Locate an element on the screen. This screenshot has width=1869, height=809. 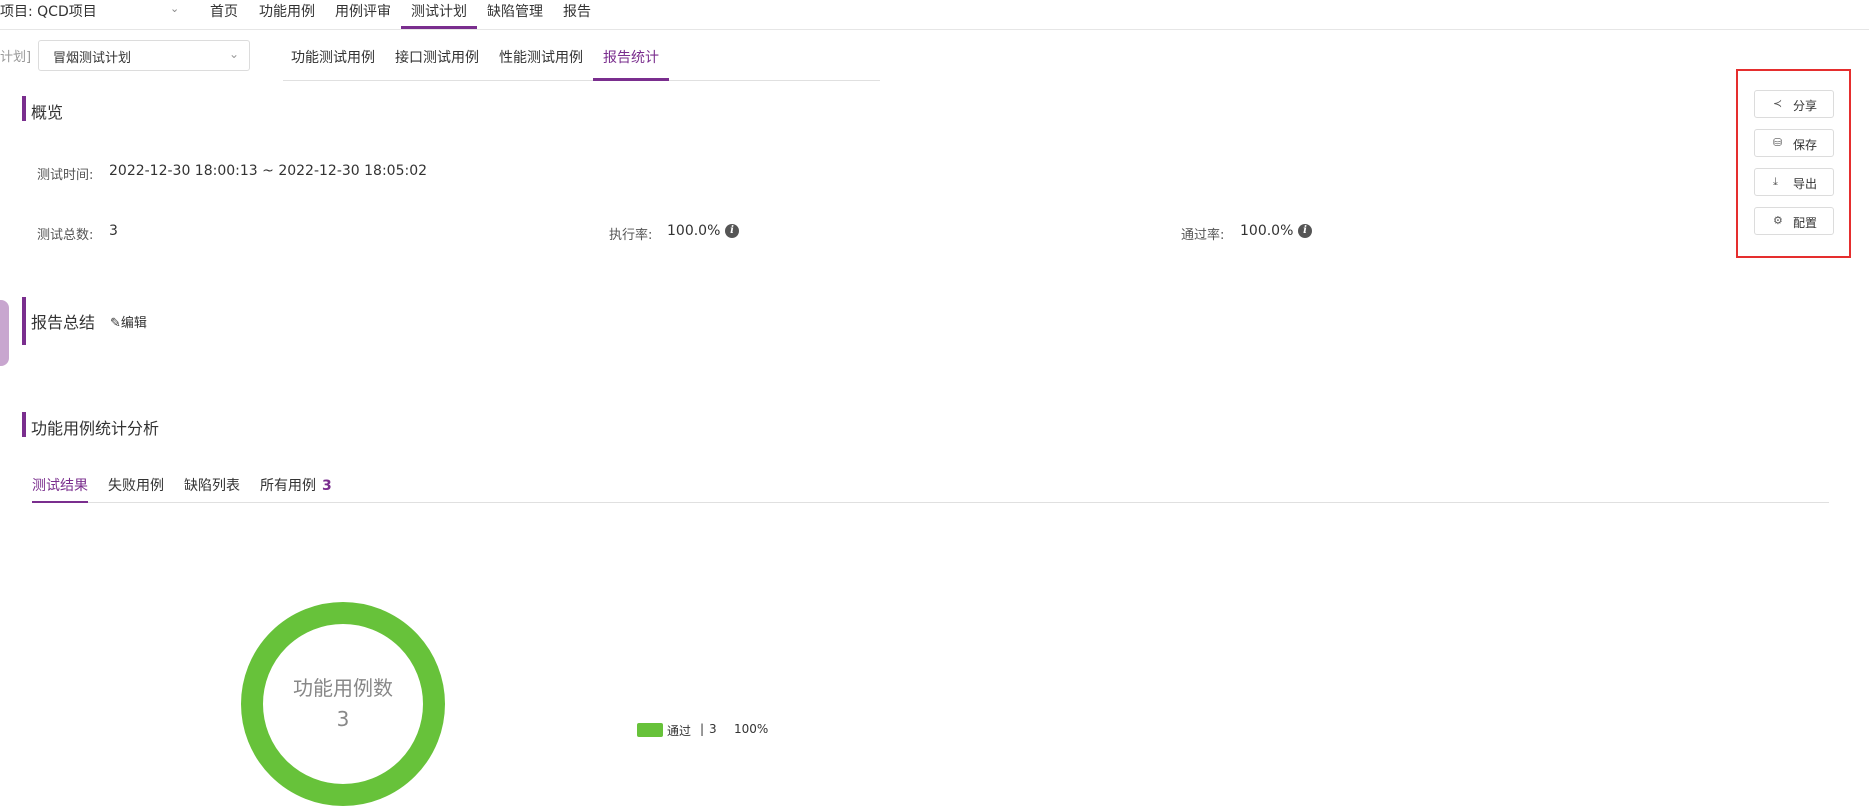
legend-swatch is located at coordinates (650, 730).